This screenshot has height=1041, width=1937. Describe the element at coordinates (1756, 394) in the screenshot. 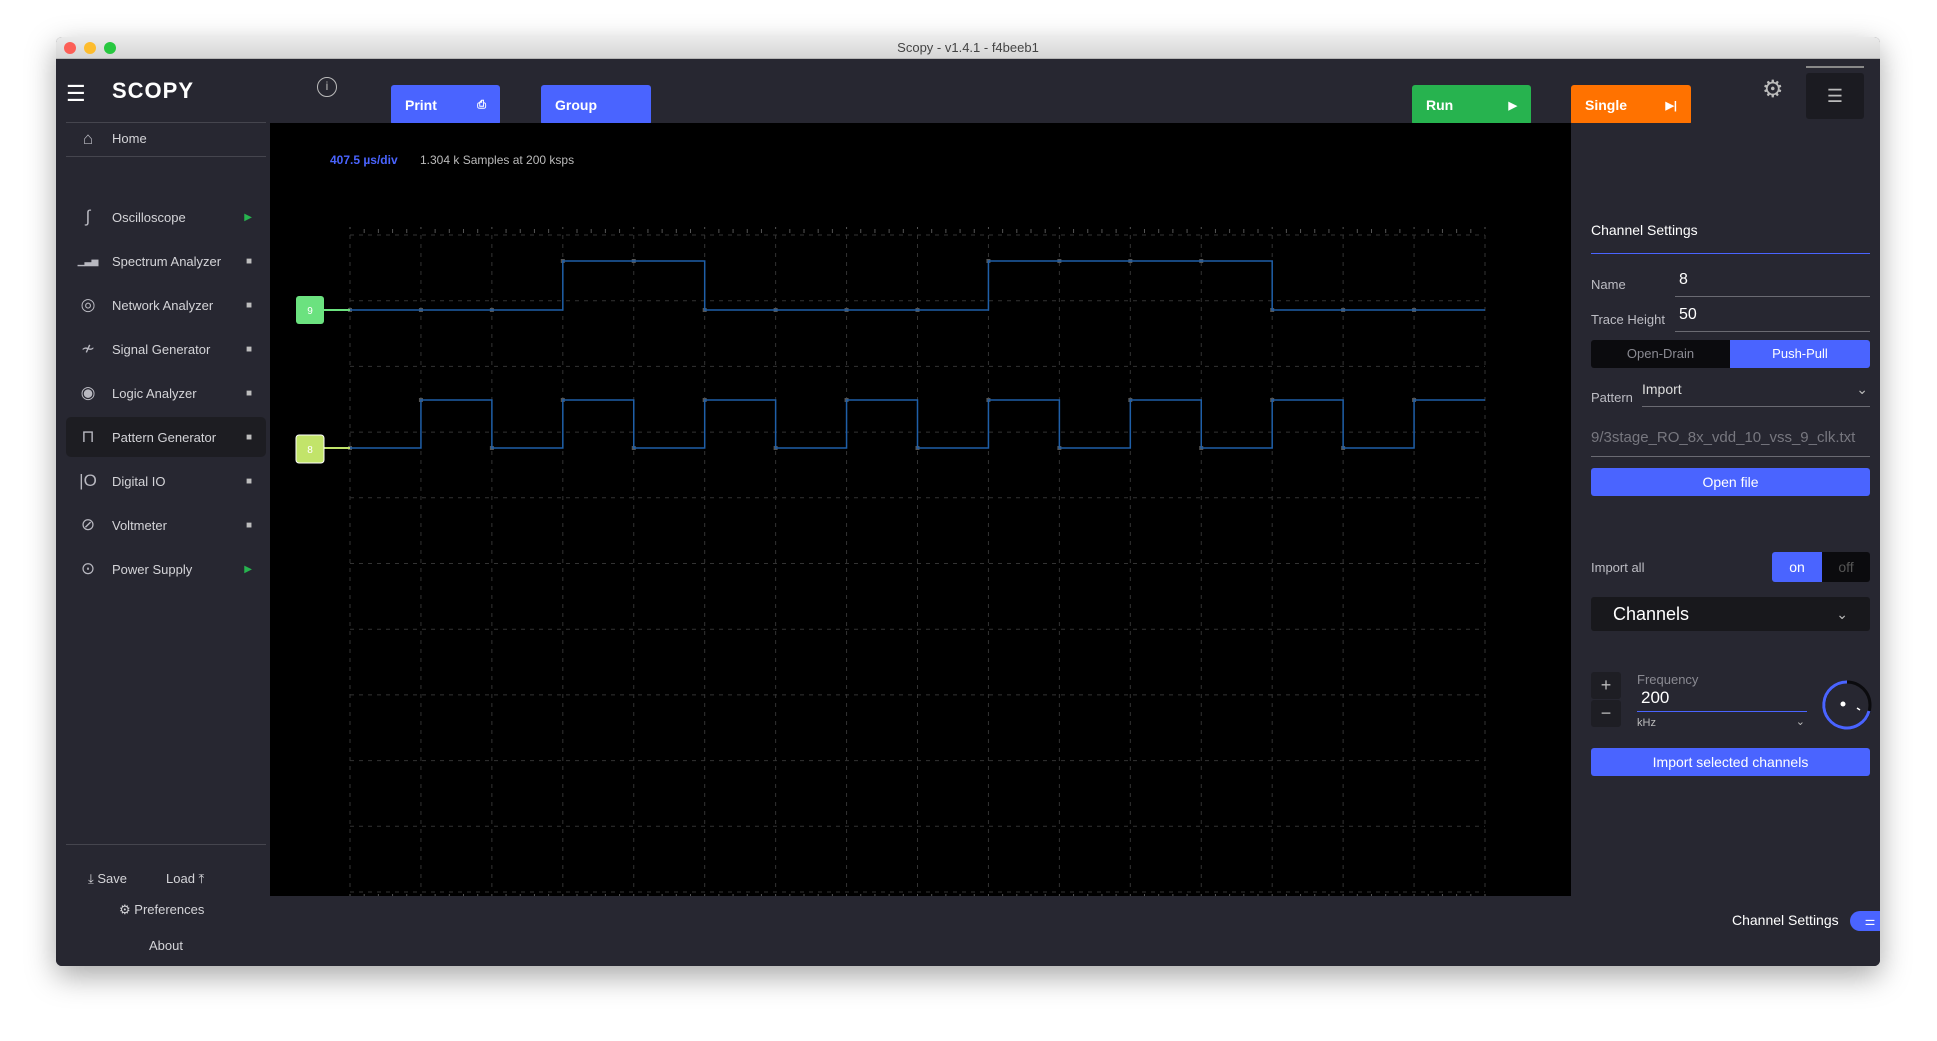

I see `pattern-dropdown: Import ⌄` at that location.